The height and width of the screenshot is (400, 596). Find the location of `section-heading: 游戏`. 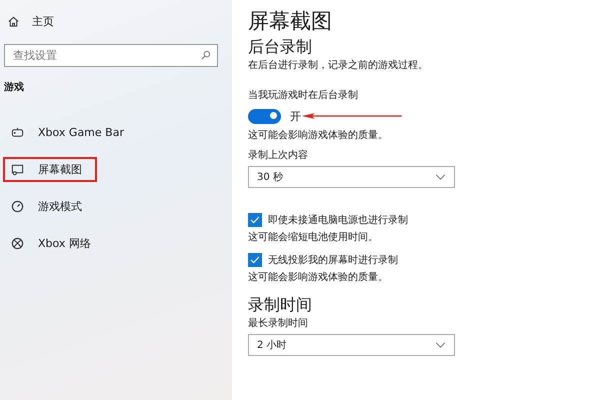

section-heading: 游戏 is located at coordinates (14, 87).